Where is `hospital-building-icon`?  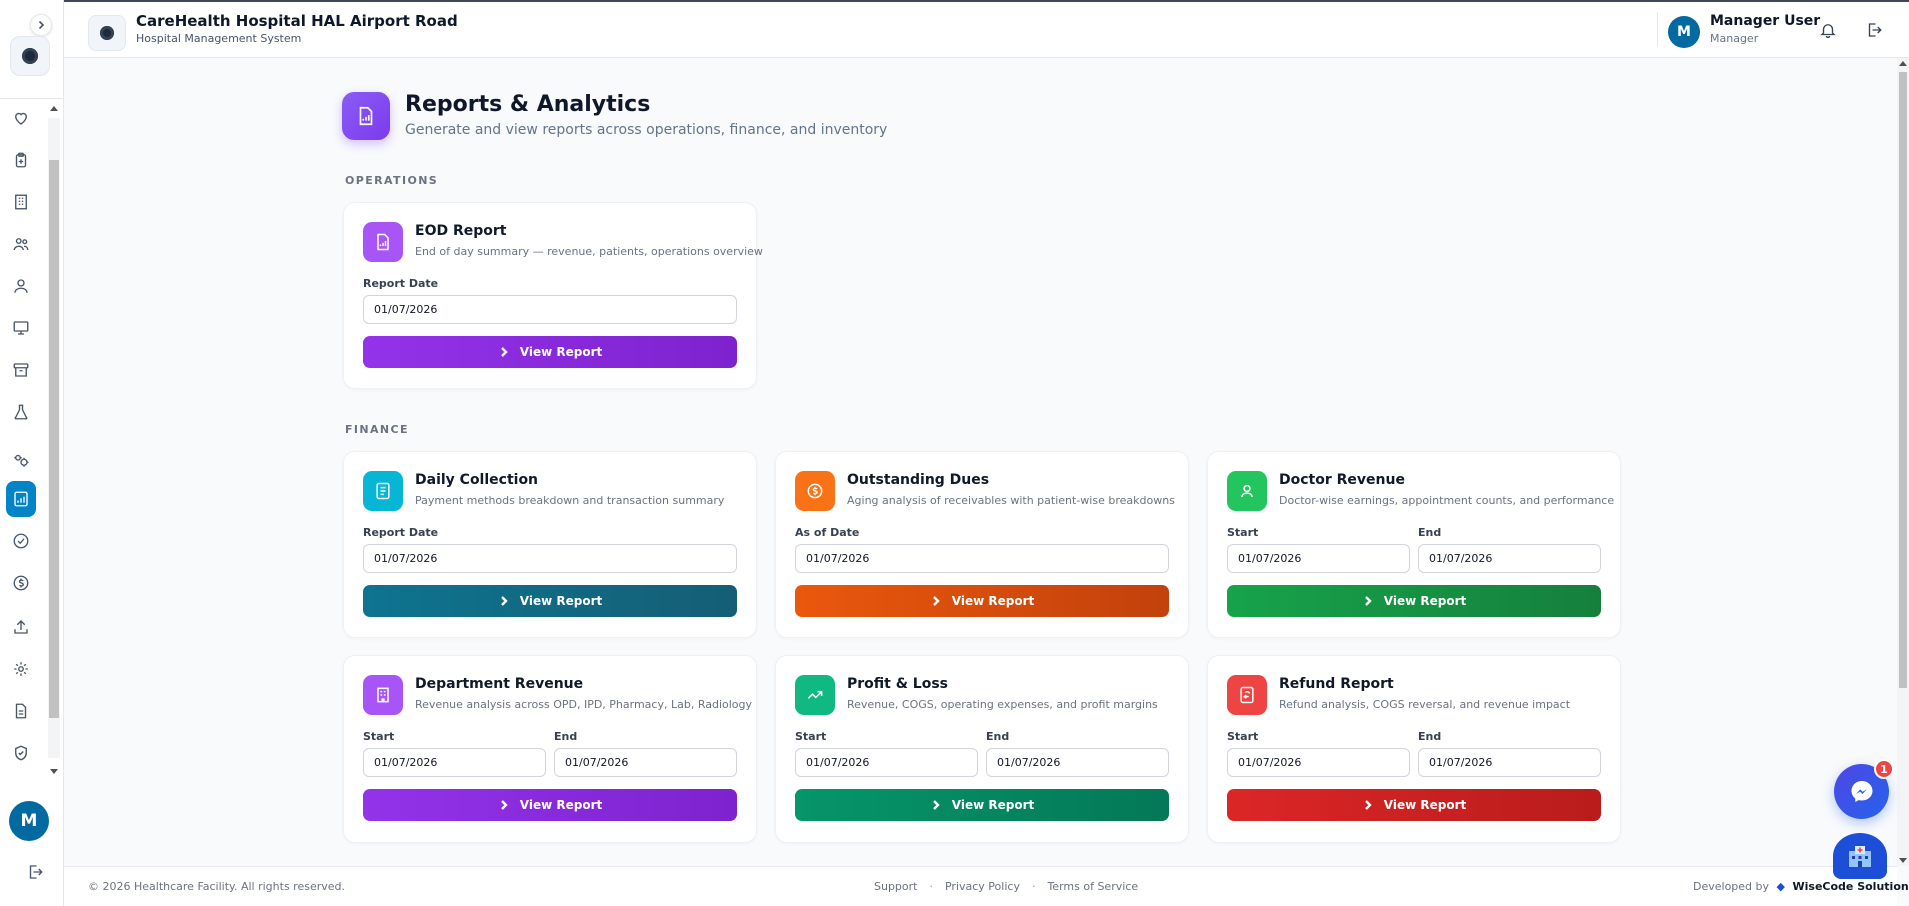
hospital-building-icon is located at coordinates (1860, 856).